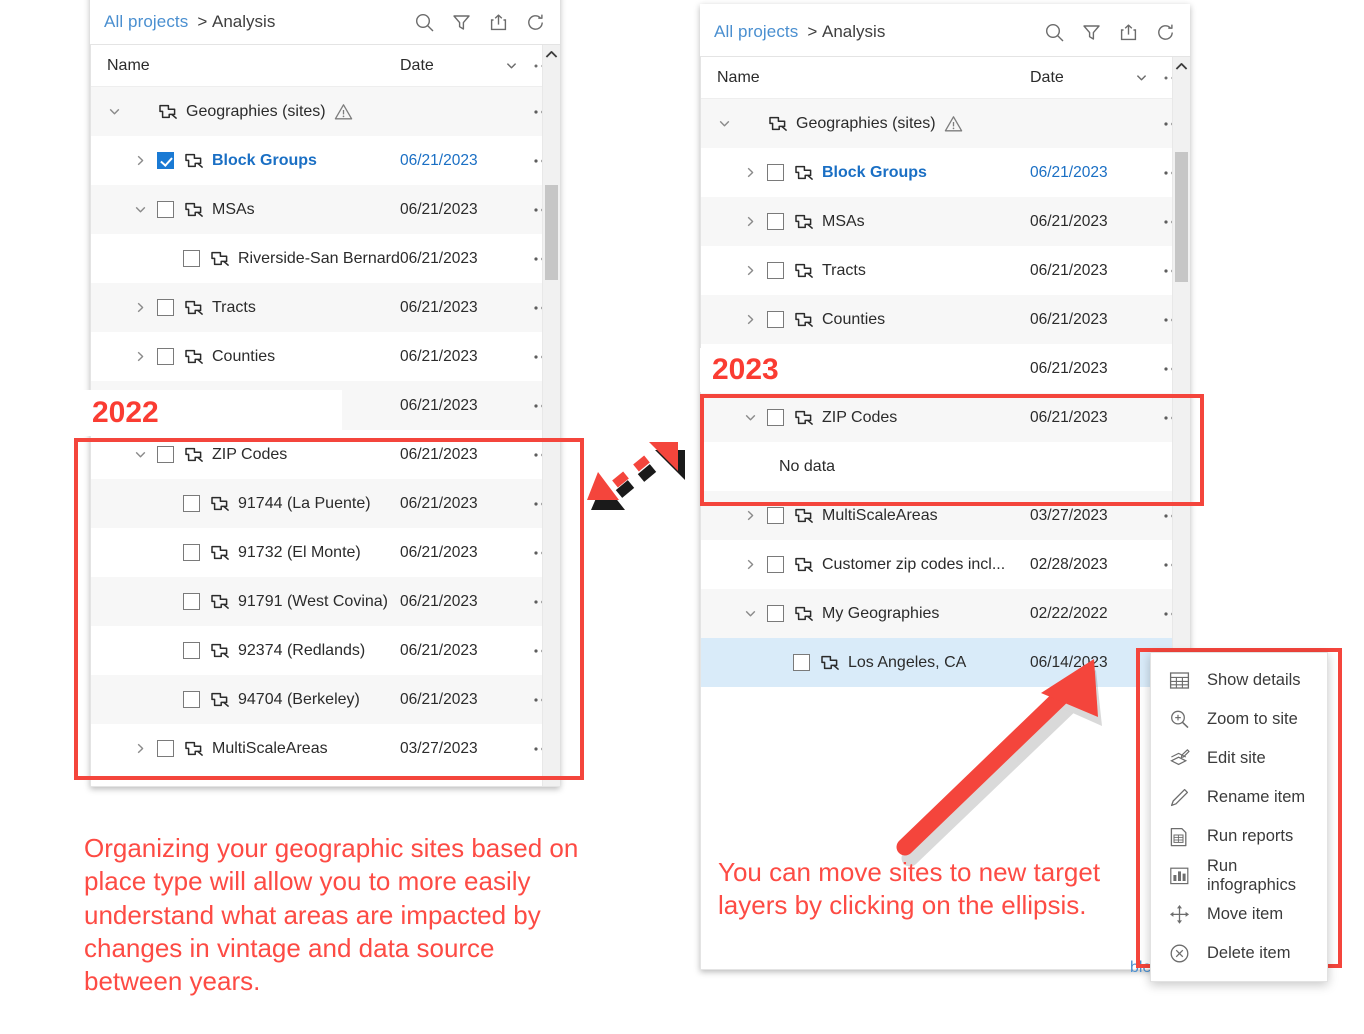 This screenshot has height=1034, width=1364. Describe the element at coordinates (1239, 719) in the screenshot. I see `menu-item-zoom-to-site: Zoom to site` at that location.